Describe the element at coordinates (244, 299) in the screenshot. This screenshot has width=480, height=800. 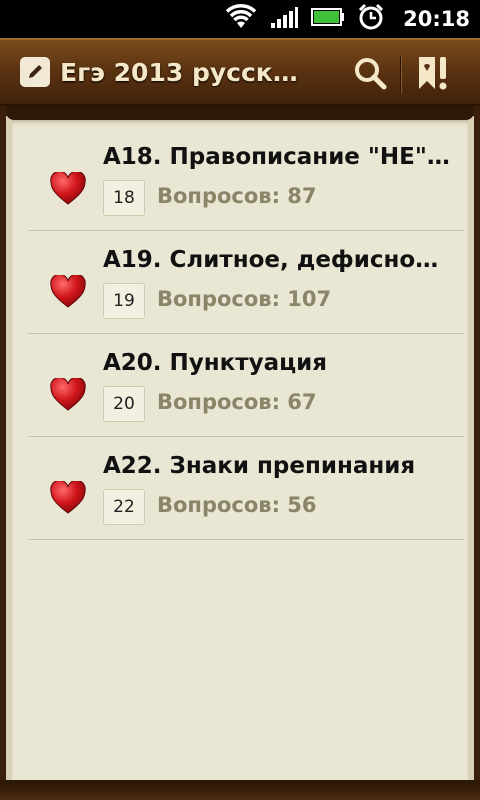
I see `question-count: Вопросов: 107` at that location.